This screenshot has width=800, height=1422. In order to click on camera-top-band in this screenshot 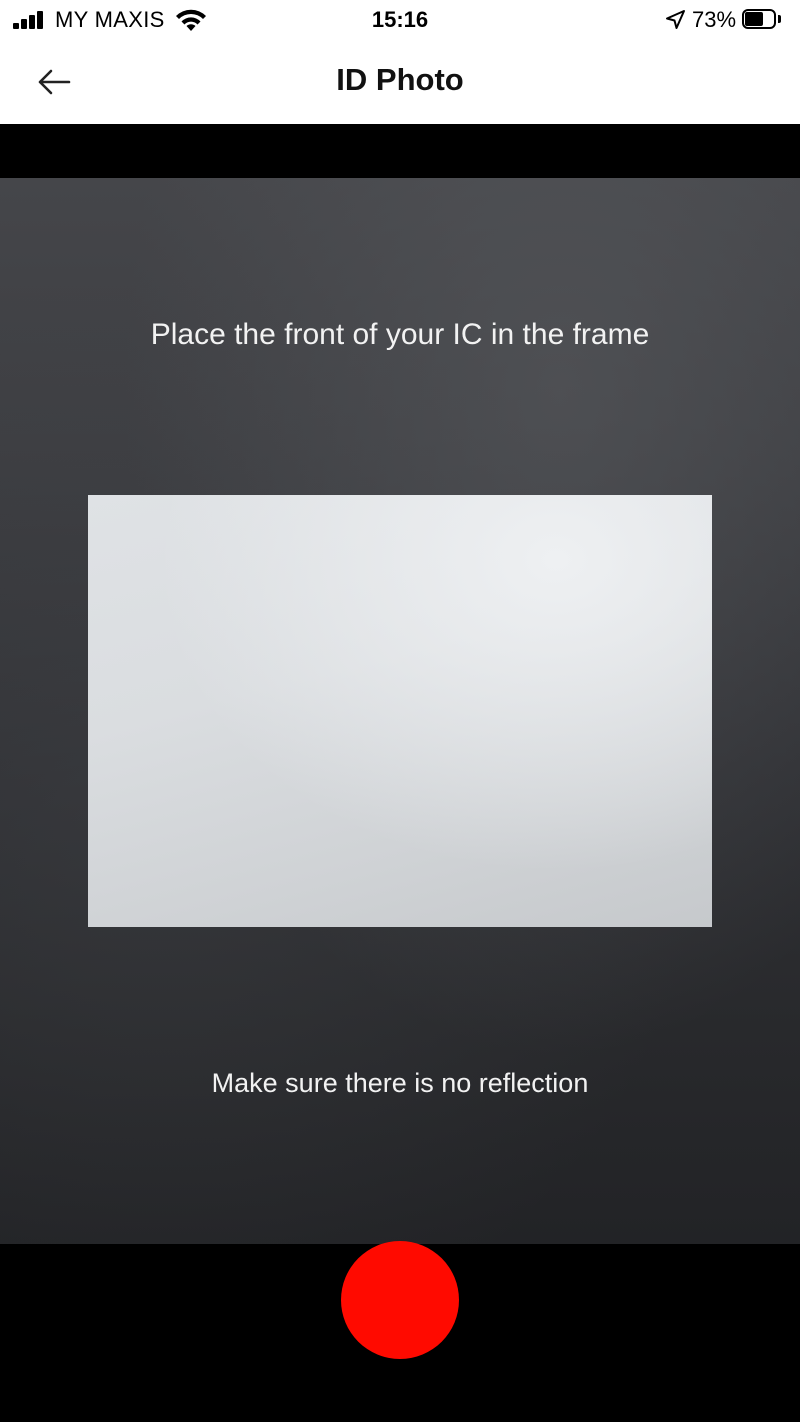, I will do `click(400, 151)`.